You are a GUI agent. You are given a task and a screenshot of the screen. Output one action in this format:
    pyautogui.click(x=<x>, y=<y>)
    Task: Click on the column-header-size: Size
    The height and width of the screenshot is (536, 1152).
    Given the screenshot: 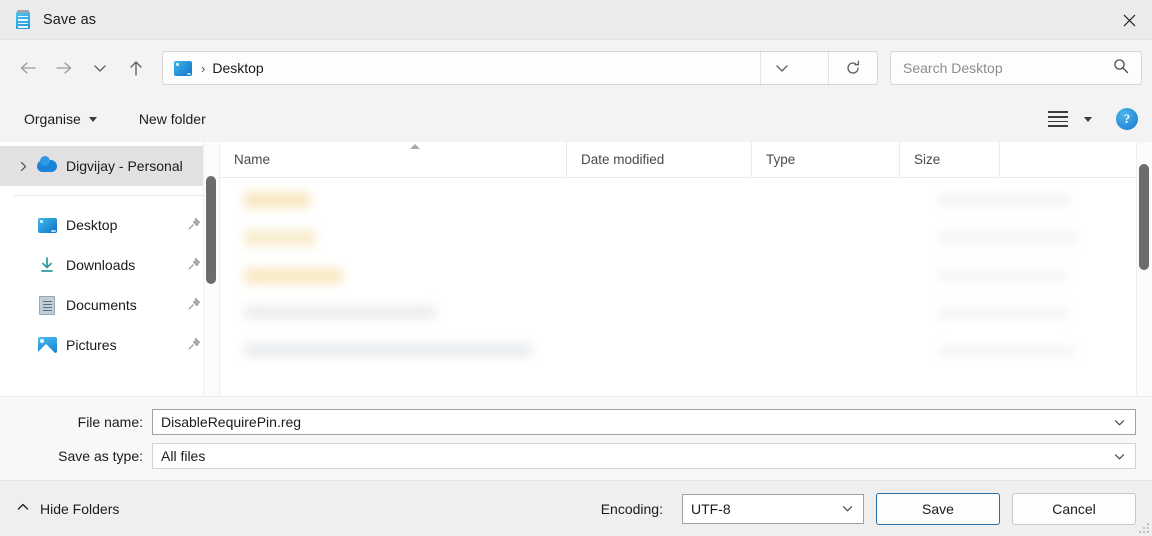 What is the action you would take?
    pyautogui.click(x=950, y=160)
    